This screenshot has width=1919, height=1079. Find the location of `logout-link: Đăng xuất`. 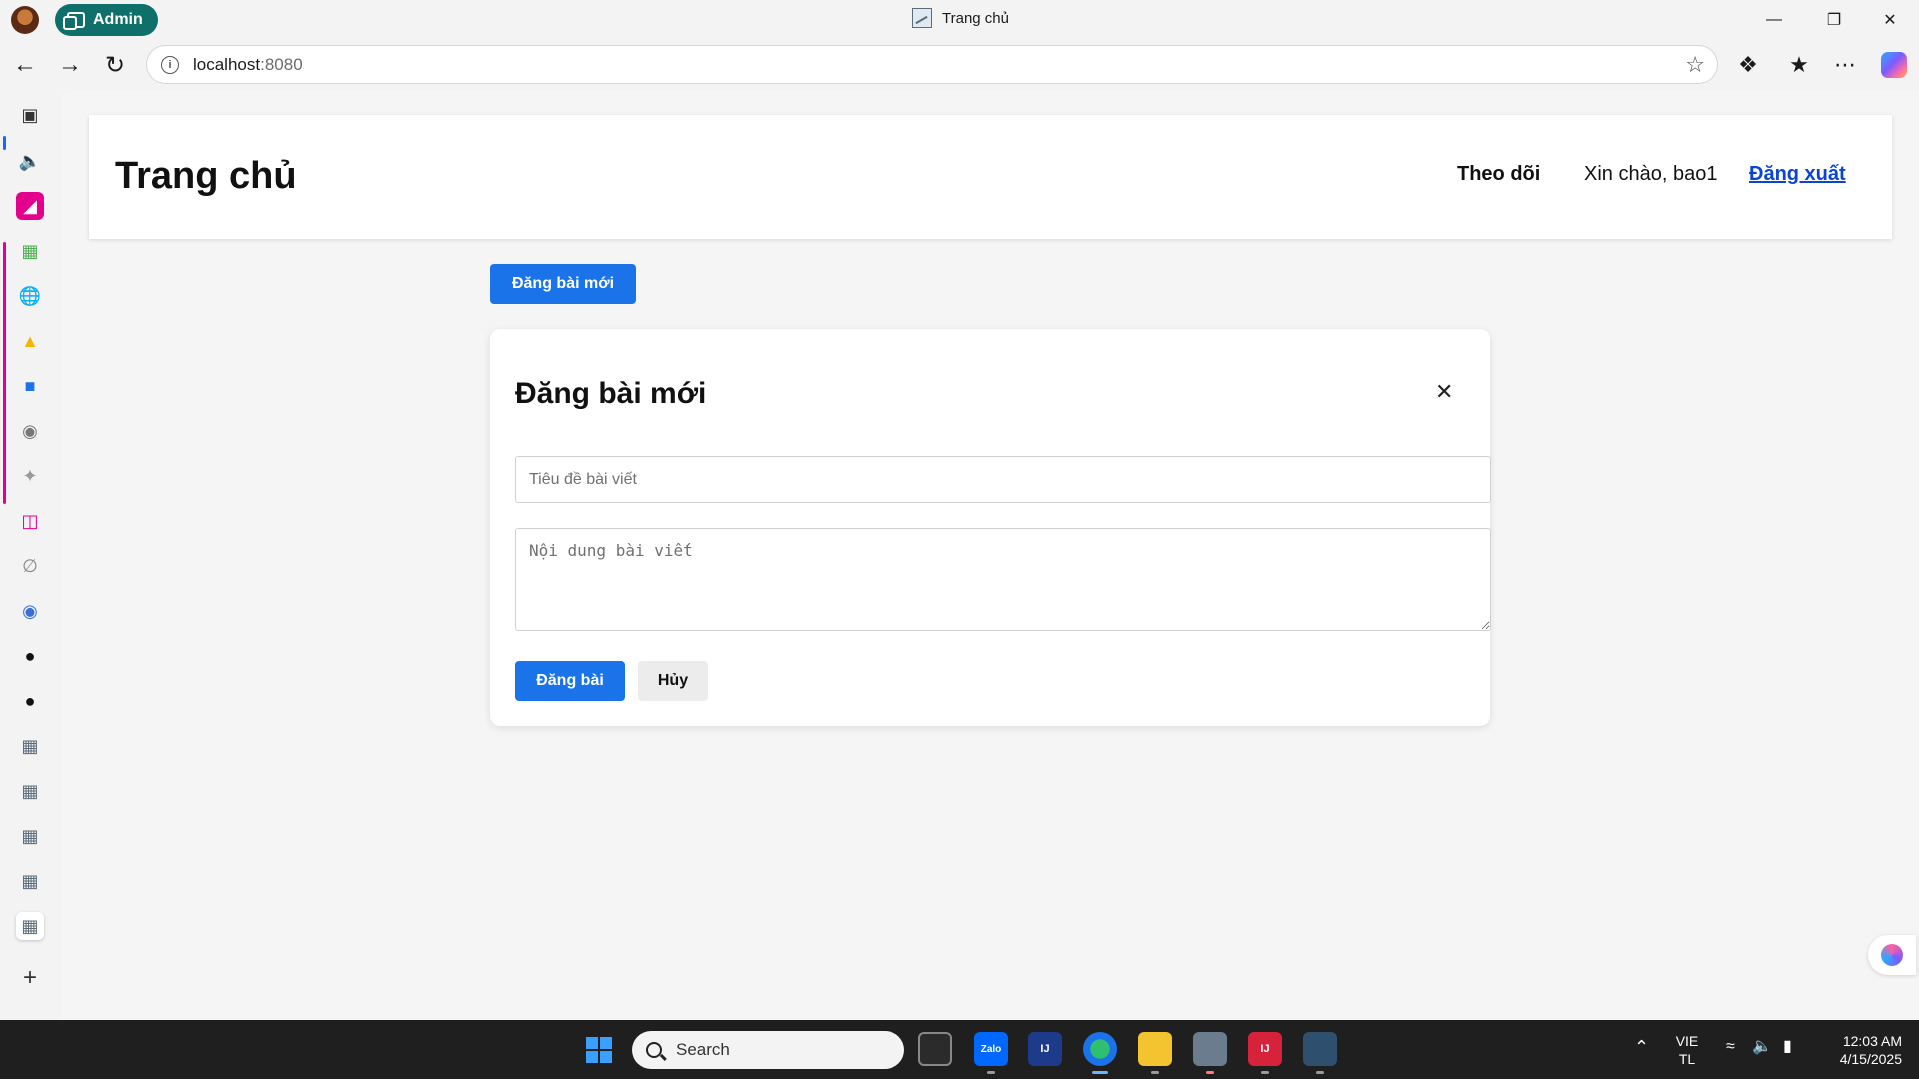

logout-link: Đăng xuất is located at coordinates (1797, 174).